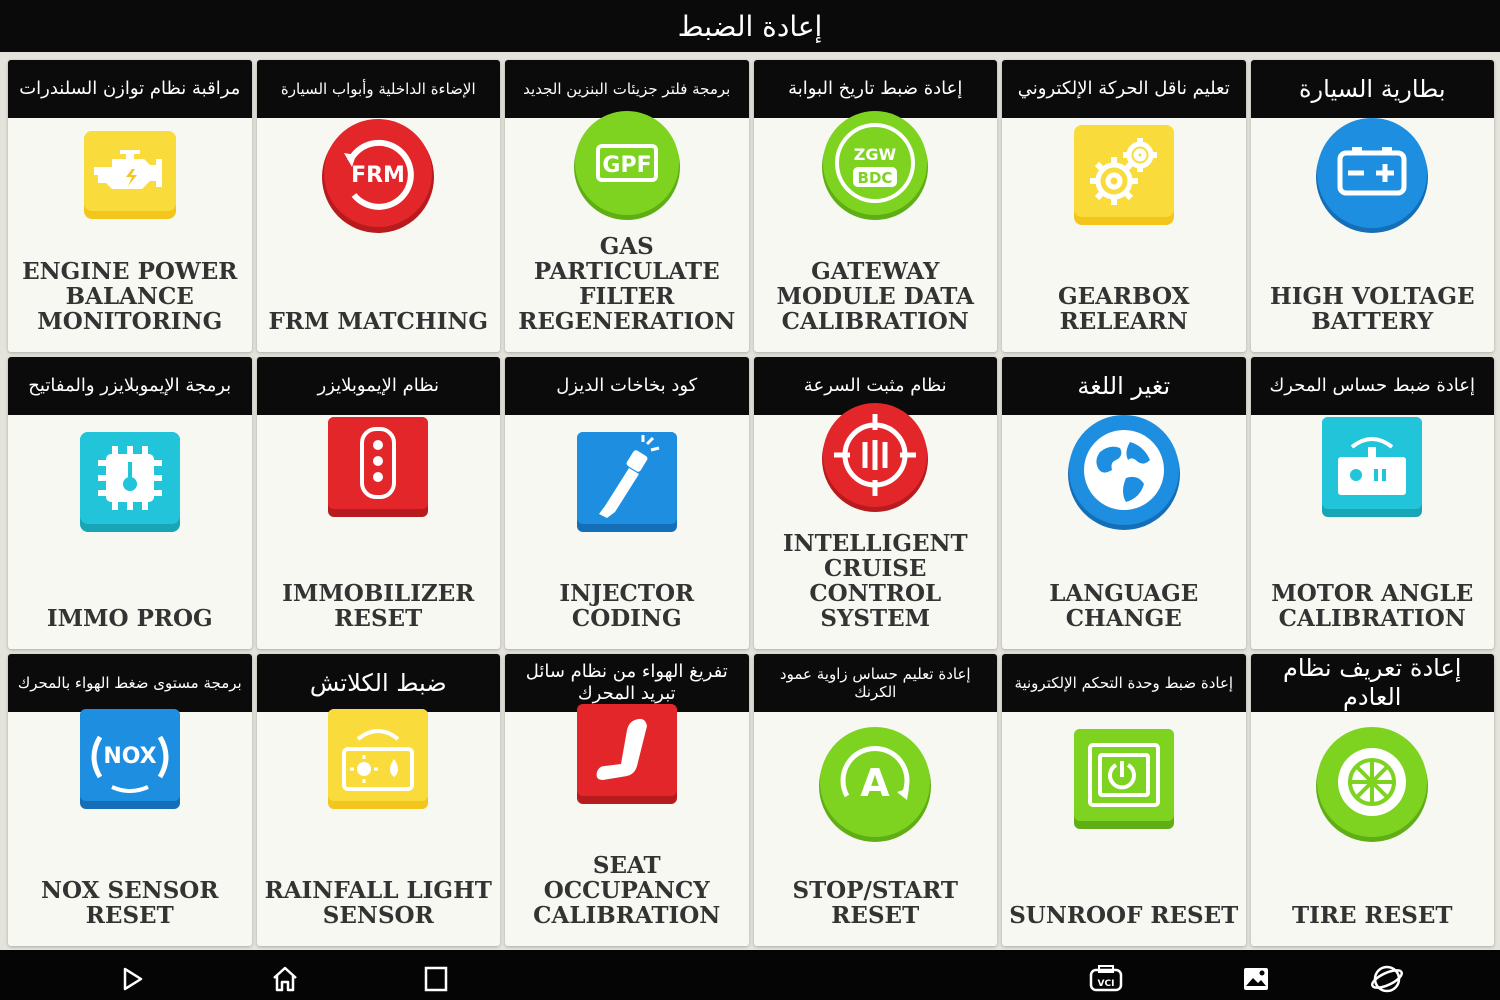 The height and width of the screenshot is (1000, 1500). What do you see at coordinates (1372, 915) in the screenshot?
I see `tile-label: TIRE RESET` at bounding box center [1372, 915].